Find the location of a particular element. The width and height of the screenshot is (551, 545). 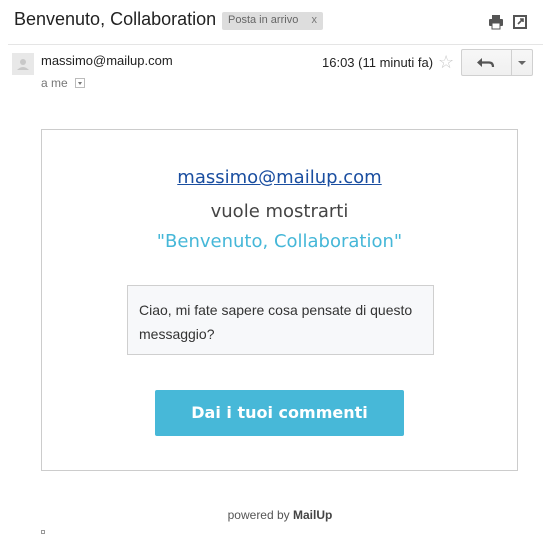

reply-arrow-icon is located at coordinates (486, 63).